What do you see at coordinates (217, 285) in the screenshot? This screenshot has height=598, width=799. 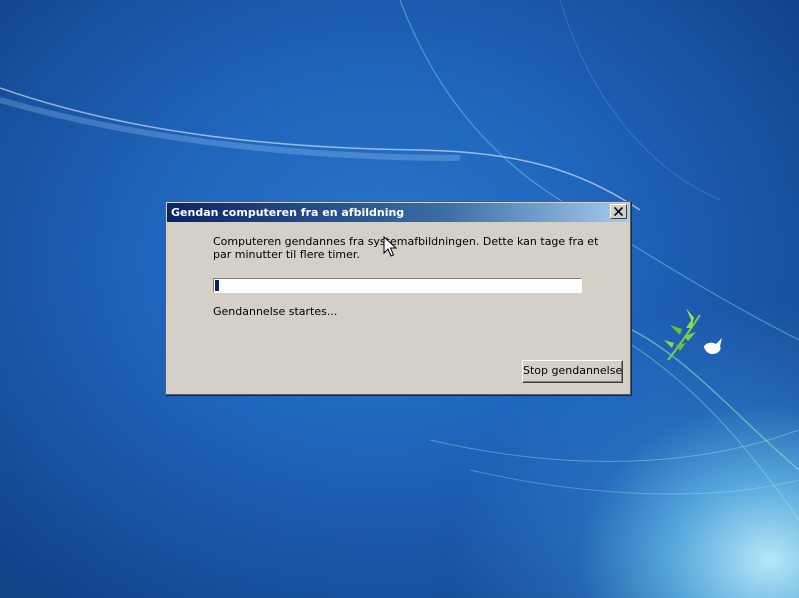 I see `progress-fill` at bounding box center [217, 285].